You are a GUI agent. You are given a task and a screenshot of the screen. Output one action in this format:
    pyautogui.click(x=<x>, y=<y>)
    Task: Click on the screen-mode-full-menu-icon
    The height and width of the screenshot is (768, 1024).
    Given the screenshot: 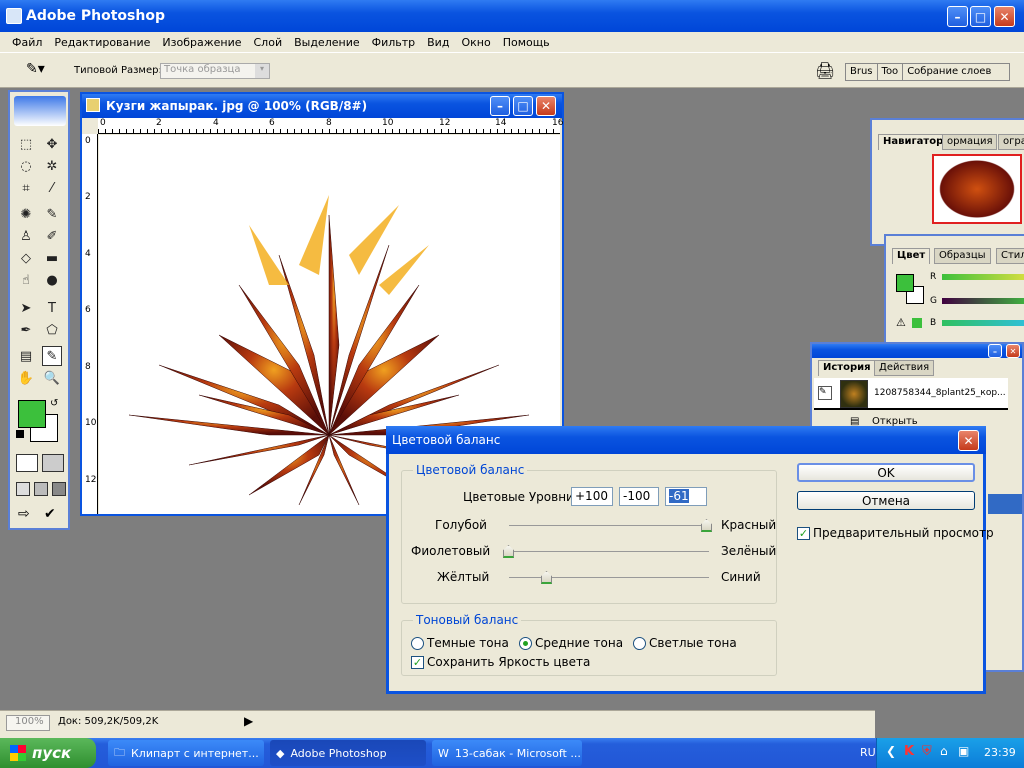 What is the action you would take?
    pyautogui.click(x=41, y=489)
    